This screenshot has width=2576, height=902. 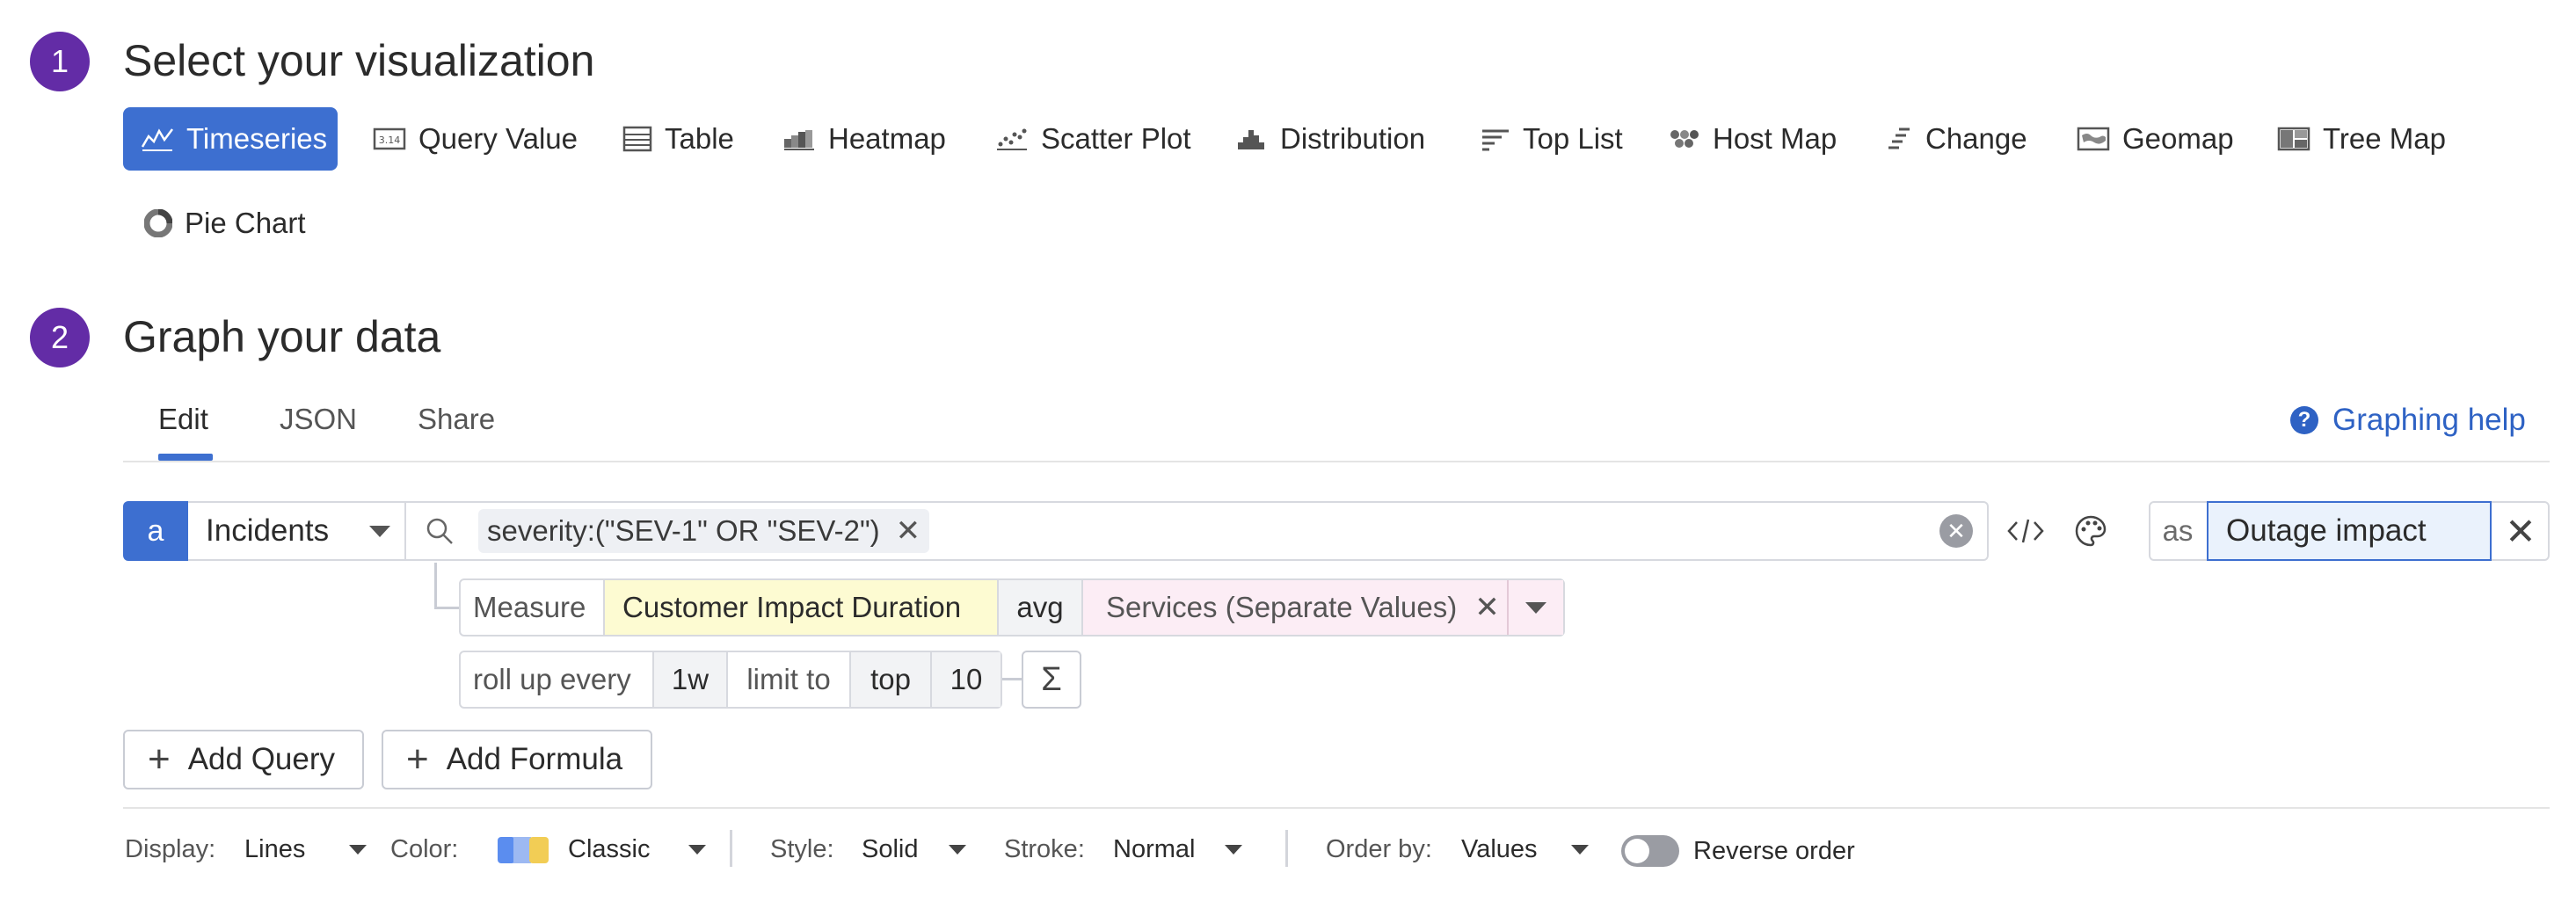 What do you see at coordinates (1976, 138) in the screenshot?
I see `viz-label: Change` at bounding box center [1976, 138].